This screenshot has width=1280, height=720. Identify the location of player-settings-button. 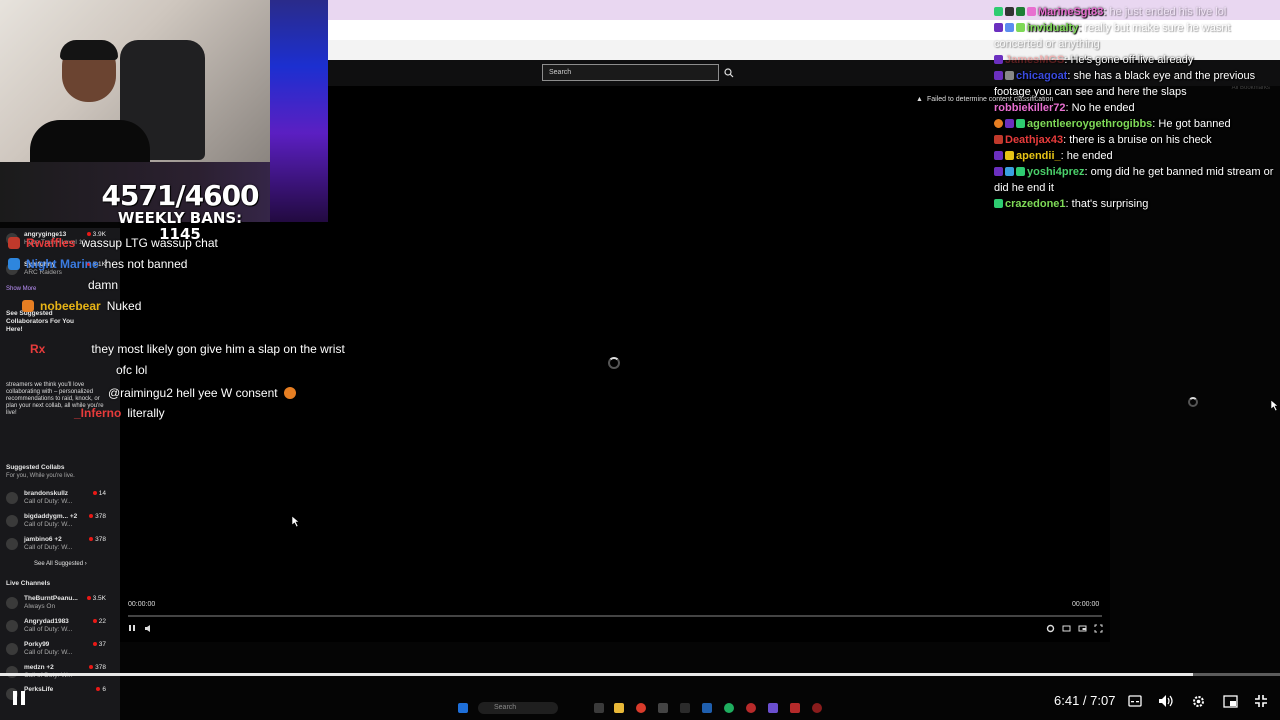
(1050, 628).